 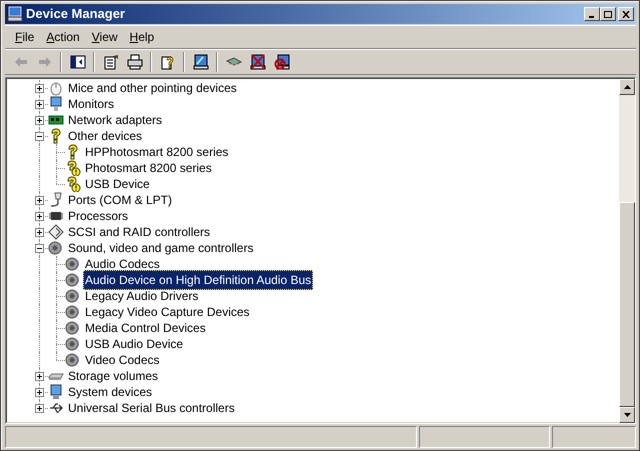 What do you see at coordinates (24, 37) in the screenshot?
I see `menu-item: File` at bounding box center [24, 37].